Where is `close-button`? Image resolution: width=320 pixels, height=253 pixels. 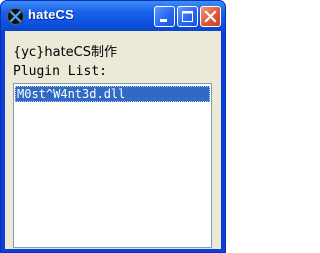 close-button is located at coordinates (210, 16).